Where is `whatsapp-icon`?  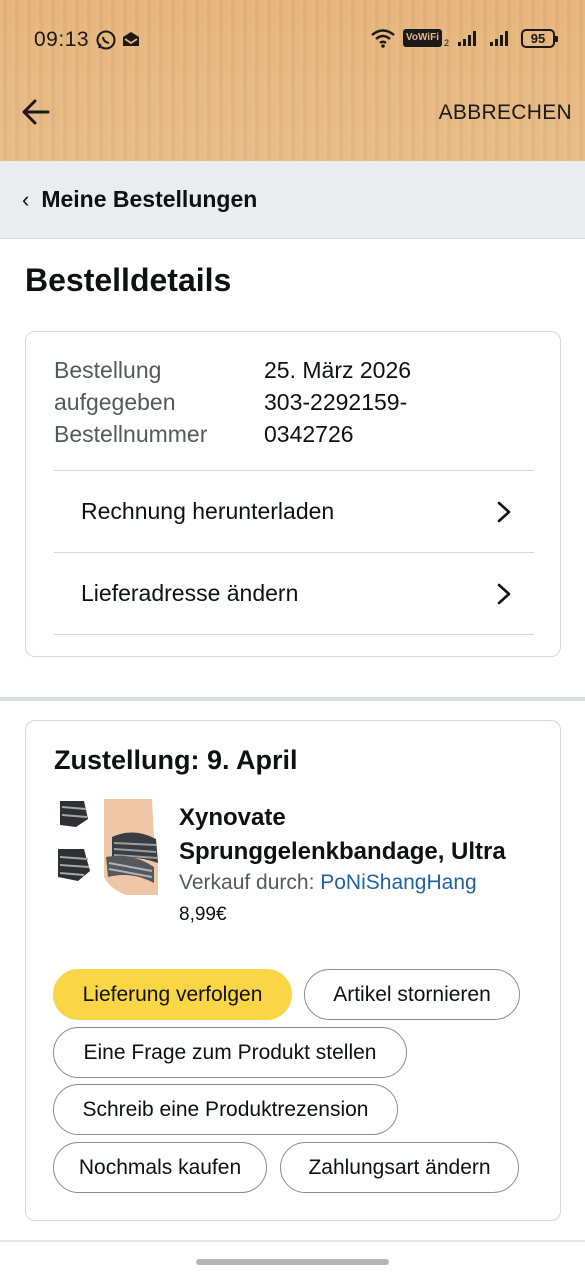
whatsapp-icon is located at coordinates (106, 40).